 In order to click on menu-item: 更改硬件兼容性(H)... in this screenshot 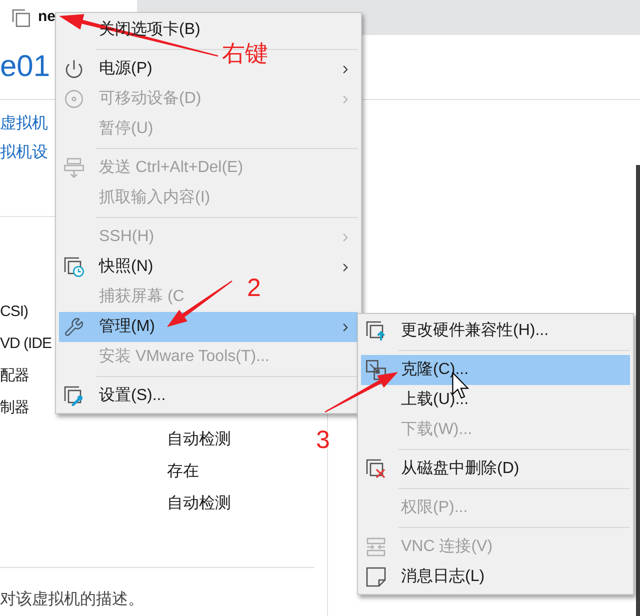, I will do `click(457, 331)`.